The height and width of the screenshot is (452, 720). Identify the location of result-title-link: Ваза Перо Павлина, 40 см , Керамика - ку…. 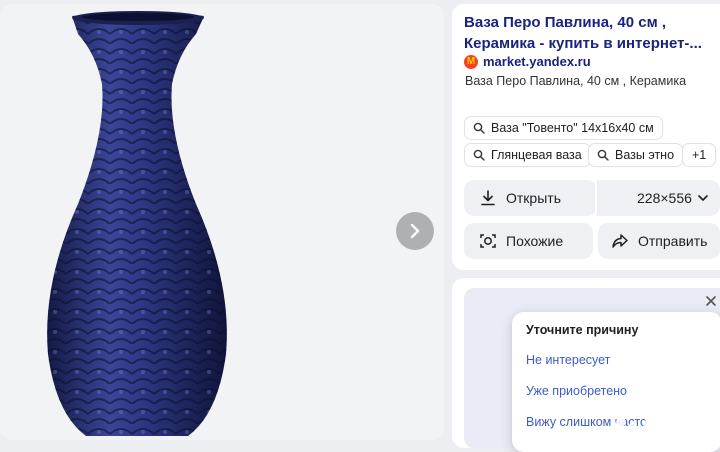
(589, 33).